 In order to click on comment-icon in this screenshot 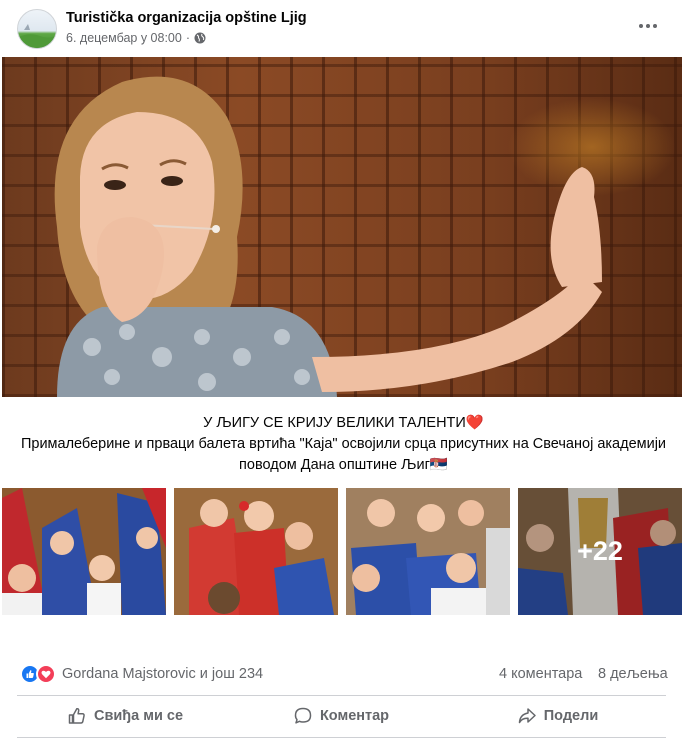, I will do `click(303, 715)`.